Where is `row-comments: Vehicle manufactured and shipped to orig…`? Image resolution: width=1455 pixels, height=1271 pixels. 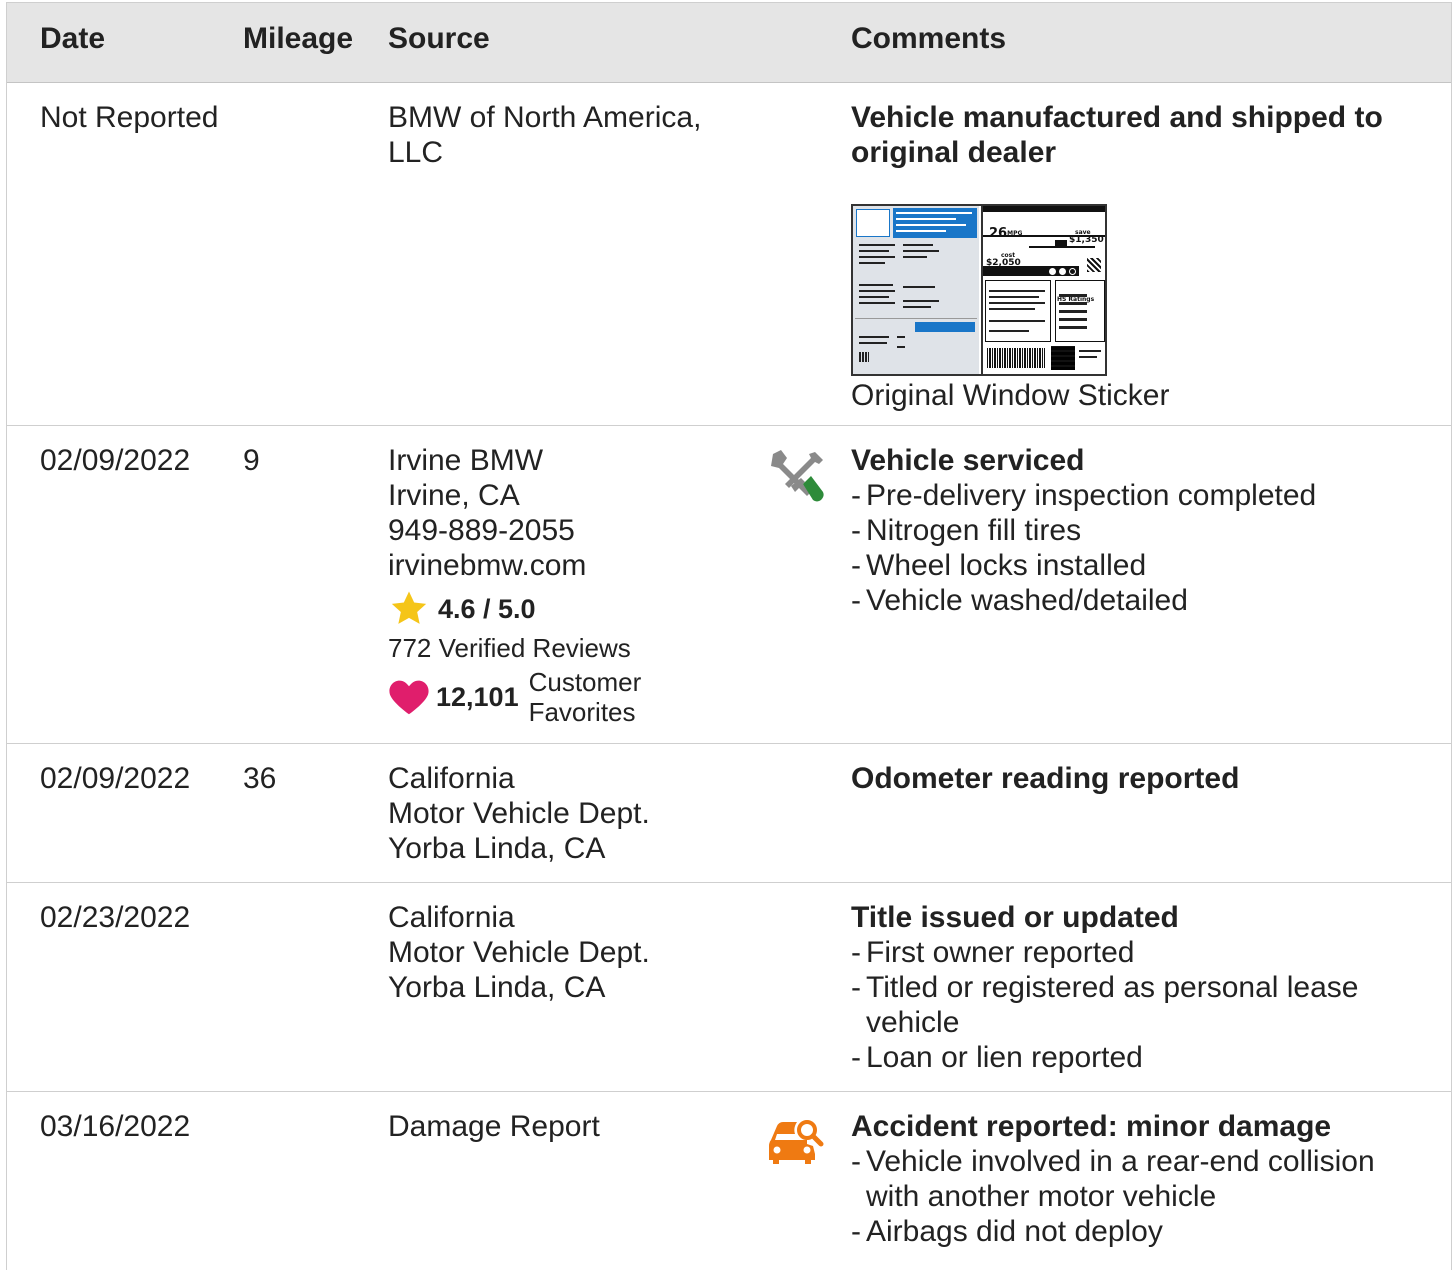
row-comments: Vehicle manufactured and shipped to orig… is located at coordinates (1136, 256).